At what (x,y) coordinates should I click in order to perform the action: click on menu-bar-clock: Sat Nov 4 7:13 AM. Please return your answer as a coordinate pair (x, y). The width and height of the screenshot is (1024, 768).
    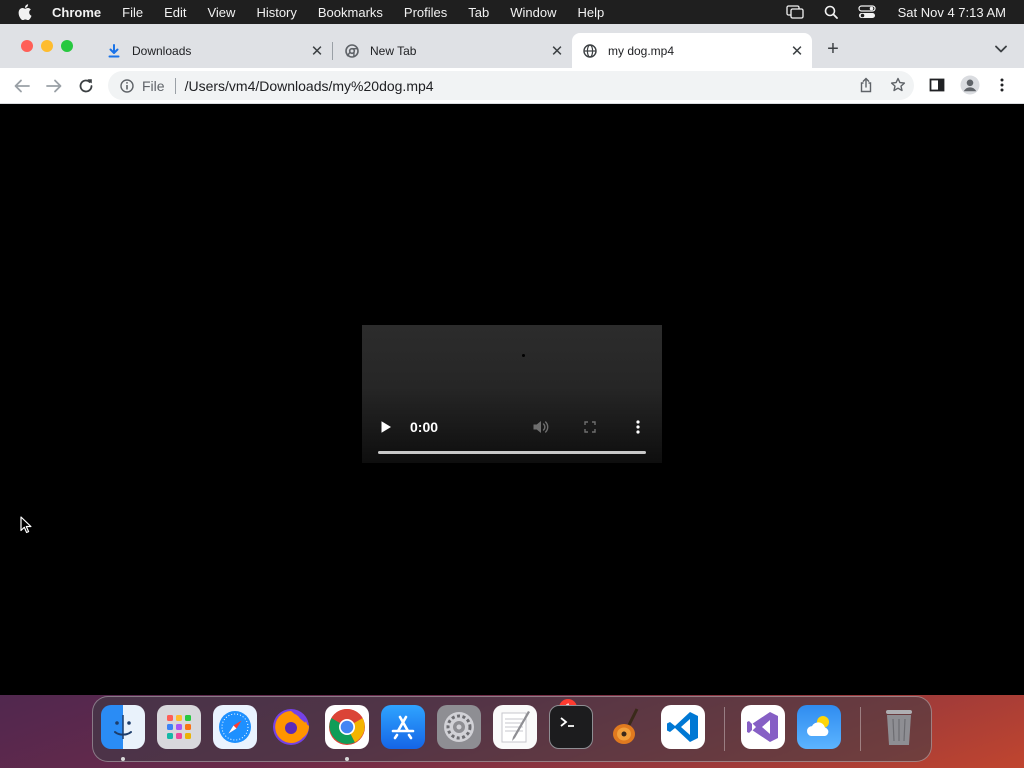
    Looking at the image, I should click on (952, 12).